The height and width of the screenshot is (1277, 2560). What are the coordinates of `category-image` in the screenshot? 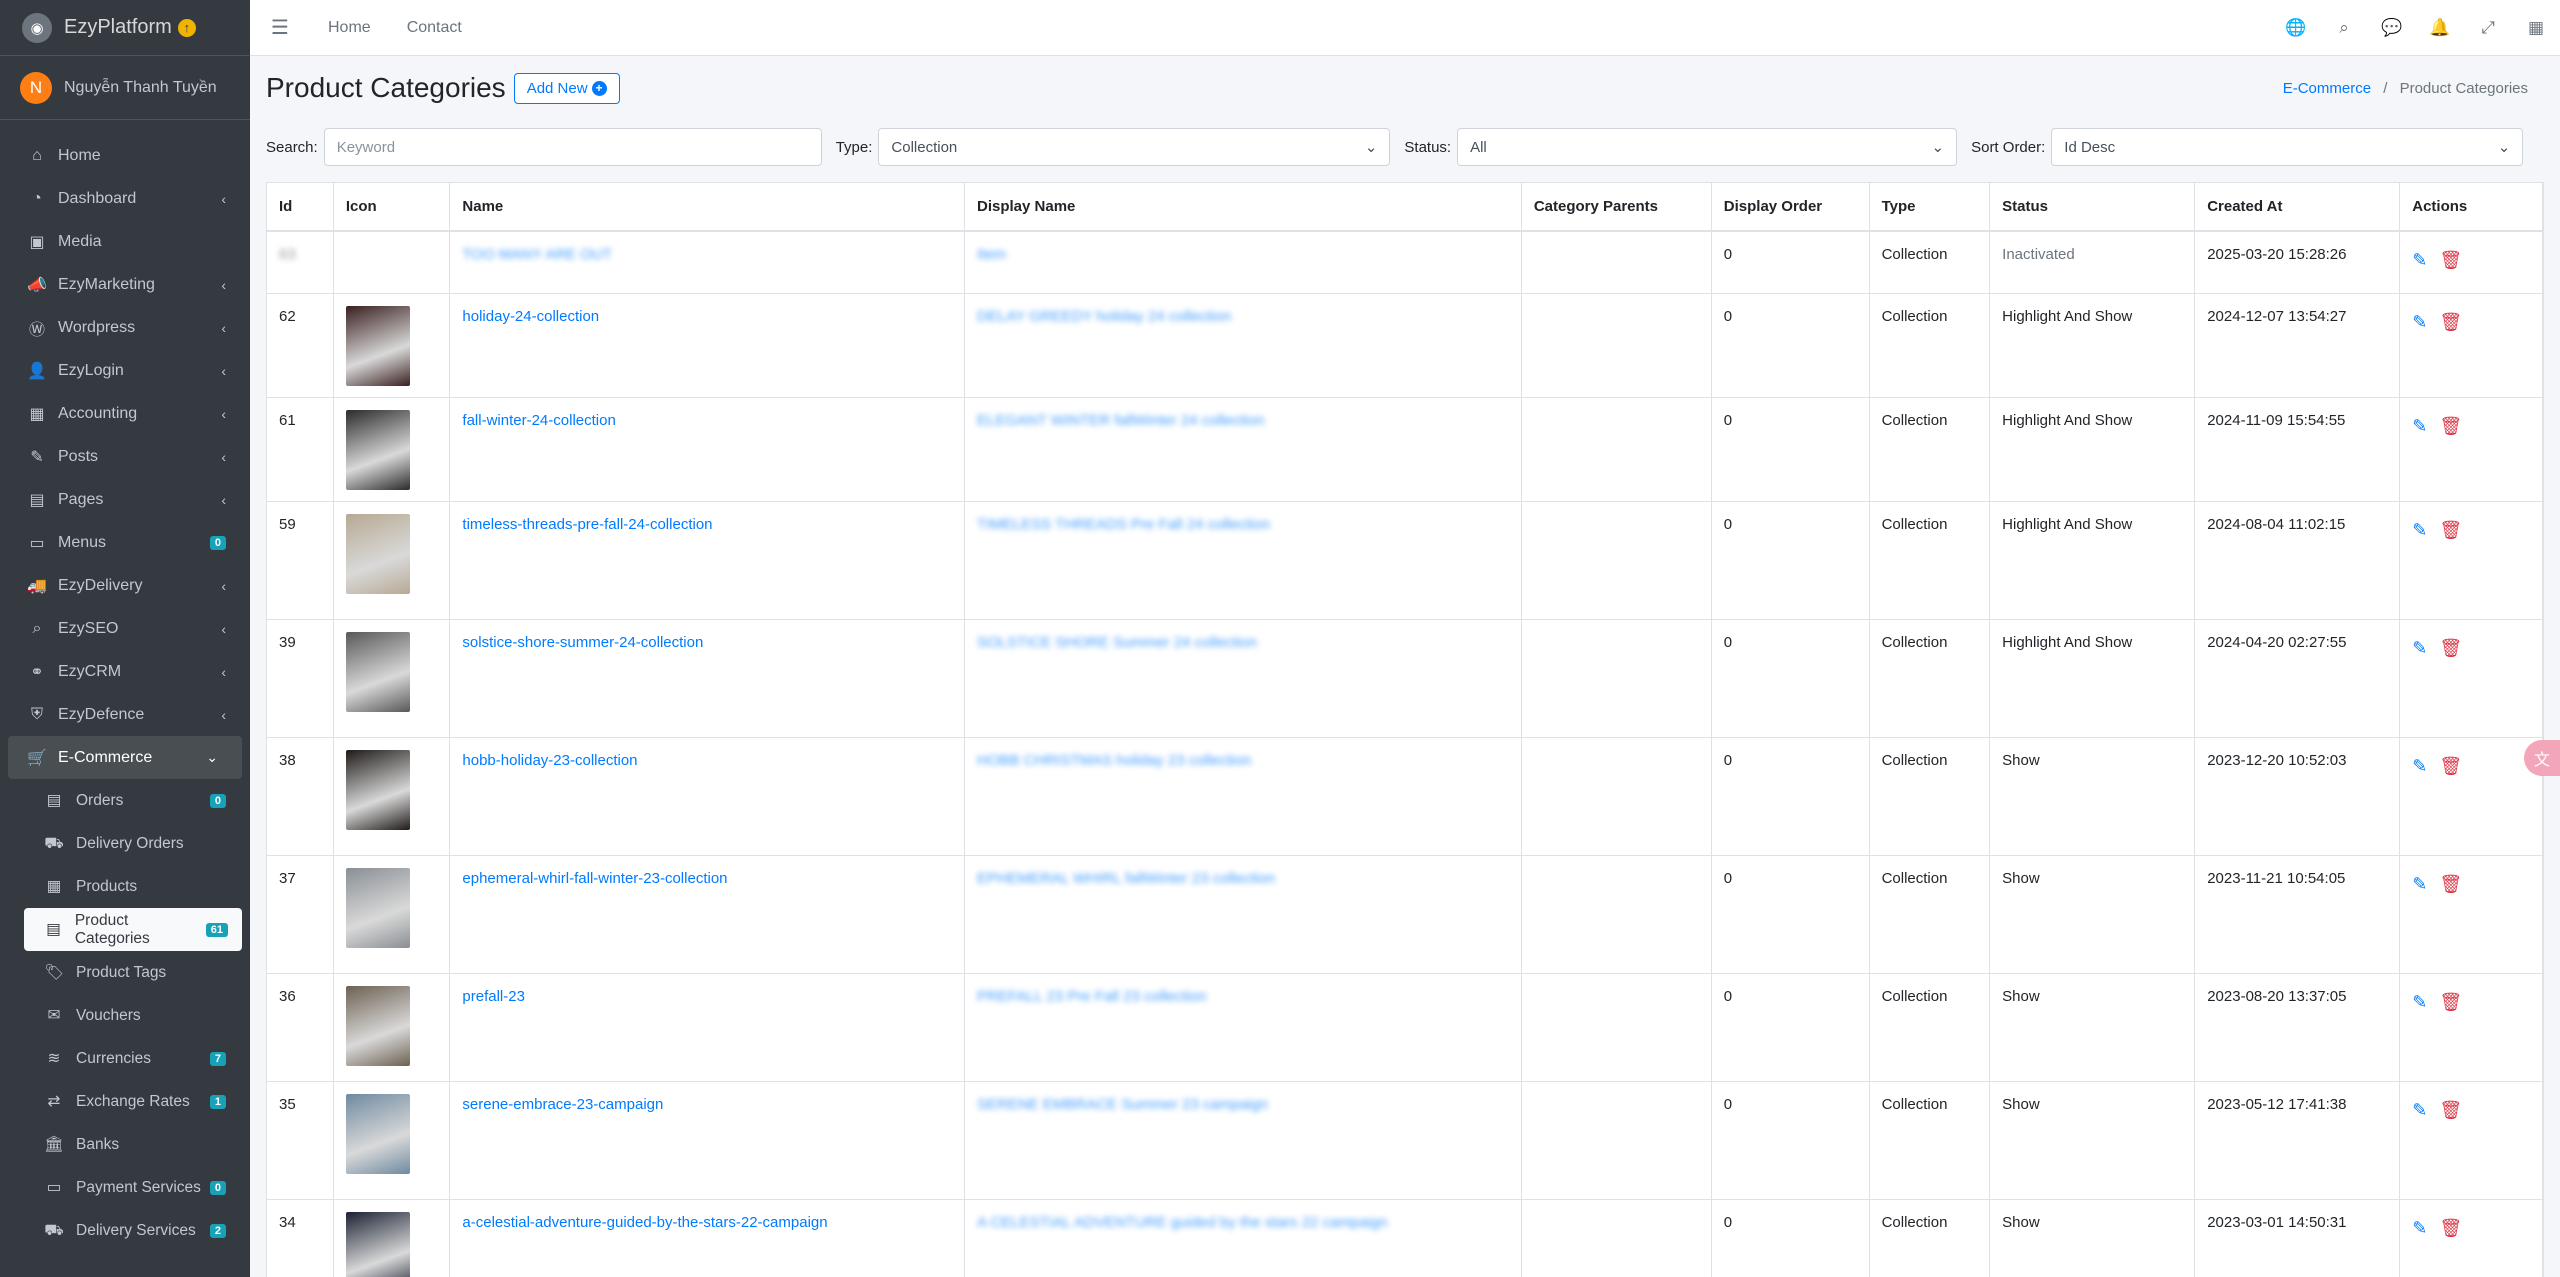 It's located at (377, 671).